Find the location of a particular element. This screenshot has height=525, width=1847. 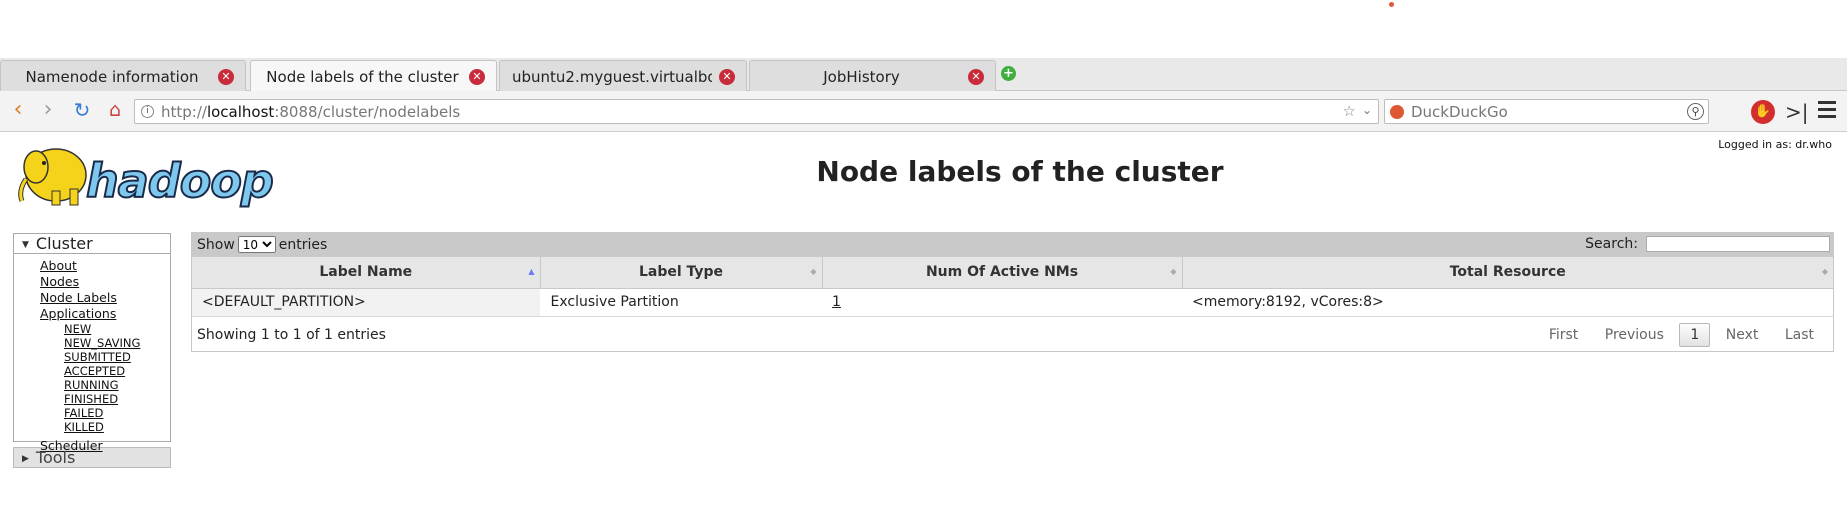

tab-namenode-information: Namenode information ✕ is located at coordinates (123, 75).